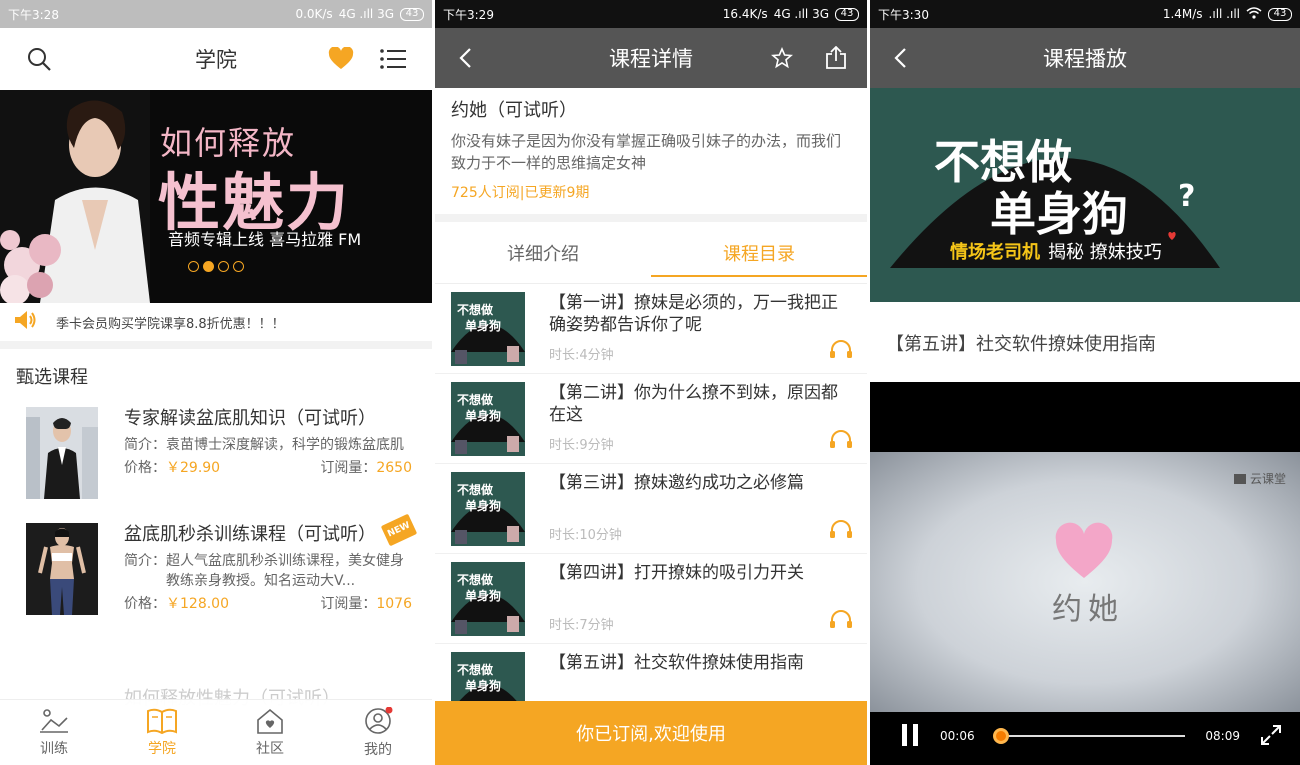  What do you see at coordinates (216, 196) in the screenshot?
I see `promo-banner: 如何释放 性魅力 音频专辑上线 喜马拉雅 FM` at bounding box center [216, 196].